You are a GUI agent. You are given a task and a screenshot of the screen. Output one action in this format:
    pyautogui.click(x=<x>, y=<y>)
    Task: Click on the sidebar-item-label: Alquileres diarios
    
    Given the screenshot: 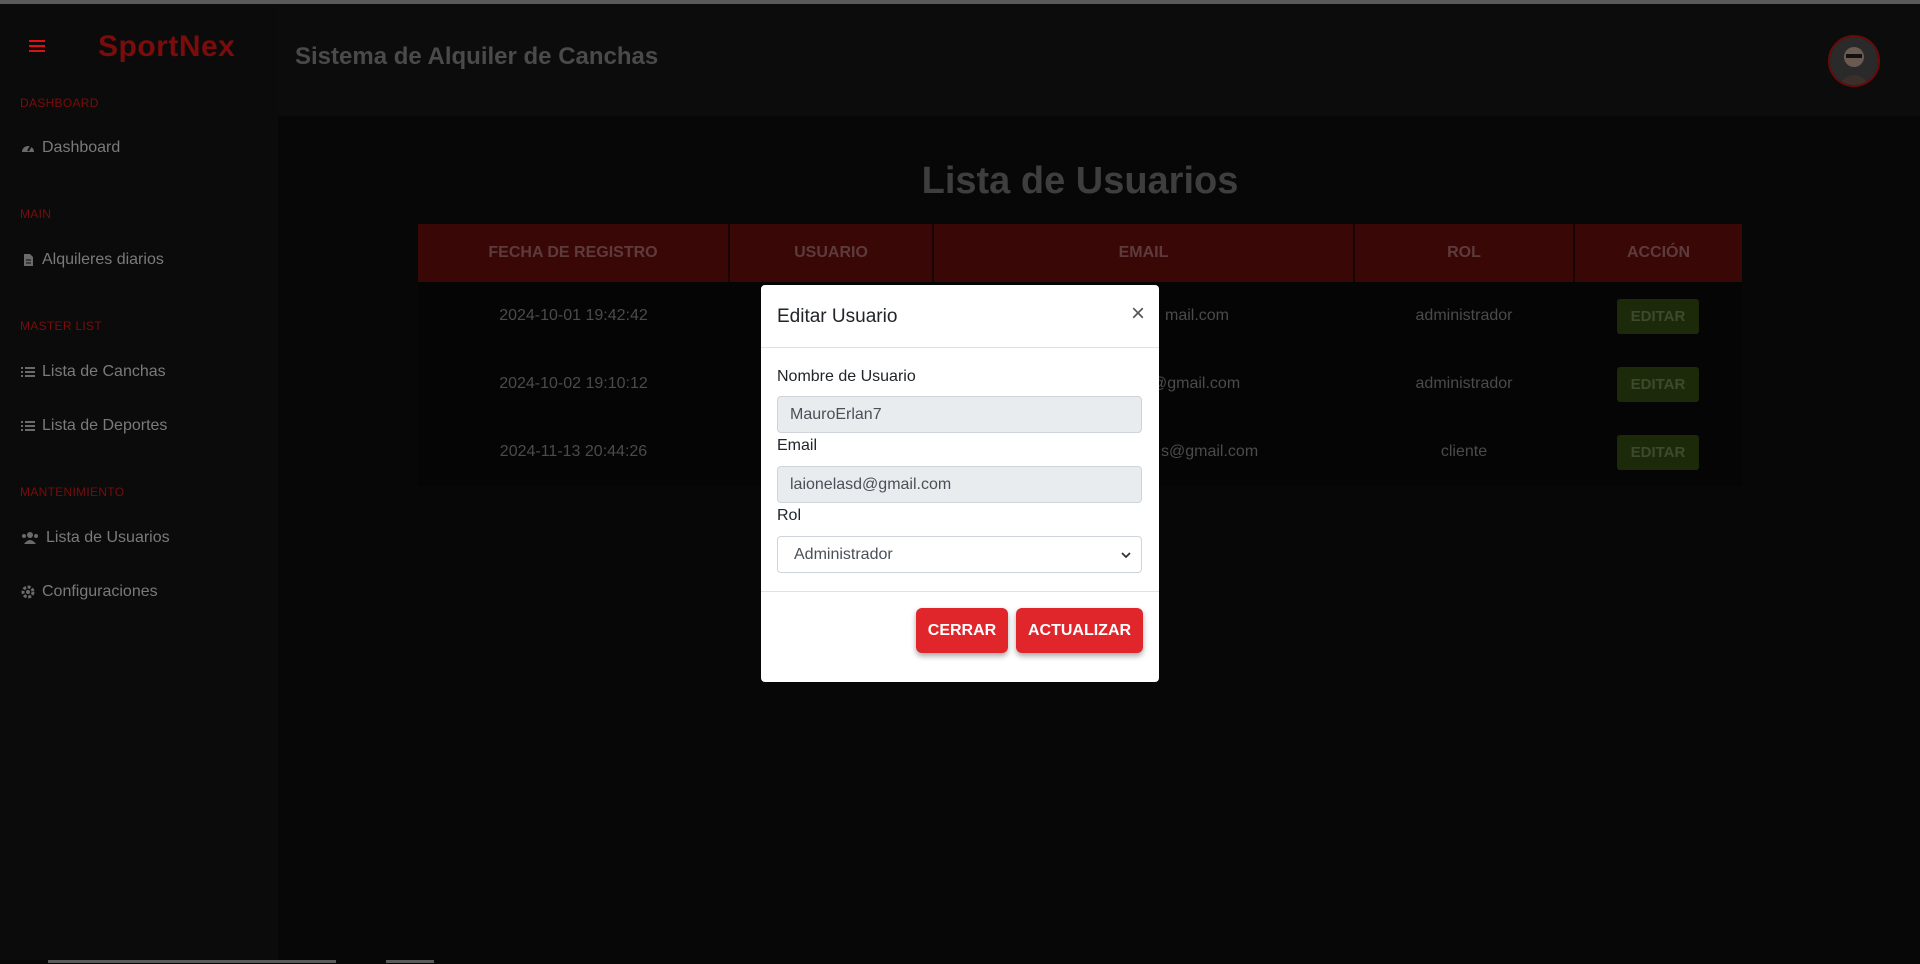 What is the action you would take?
    pyautogui.click(x=103, y=259)
    